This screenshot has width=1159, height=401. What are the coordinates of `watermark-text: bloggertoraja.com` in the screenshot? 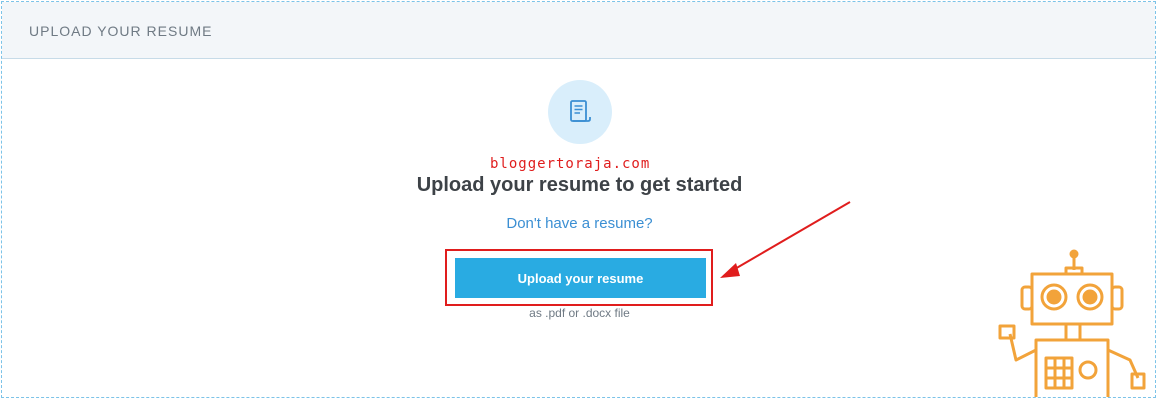 It's located at (570, 164).